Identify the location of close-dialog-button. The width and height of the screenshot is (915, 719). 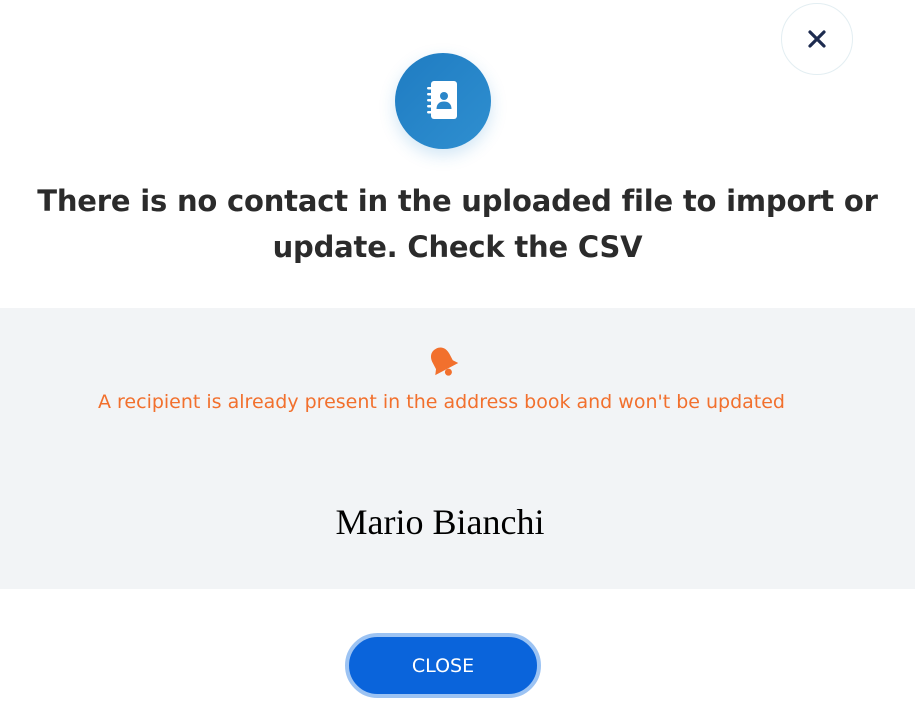
(817, 39).